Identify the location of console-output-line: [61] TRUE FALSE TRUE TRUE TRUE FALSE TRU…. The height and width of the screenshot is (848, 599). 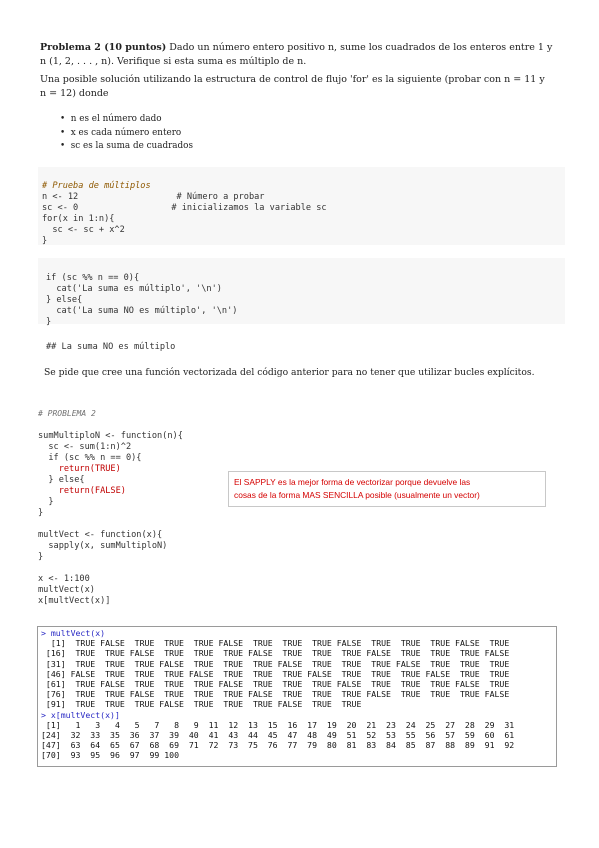
(275, 684).